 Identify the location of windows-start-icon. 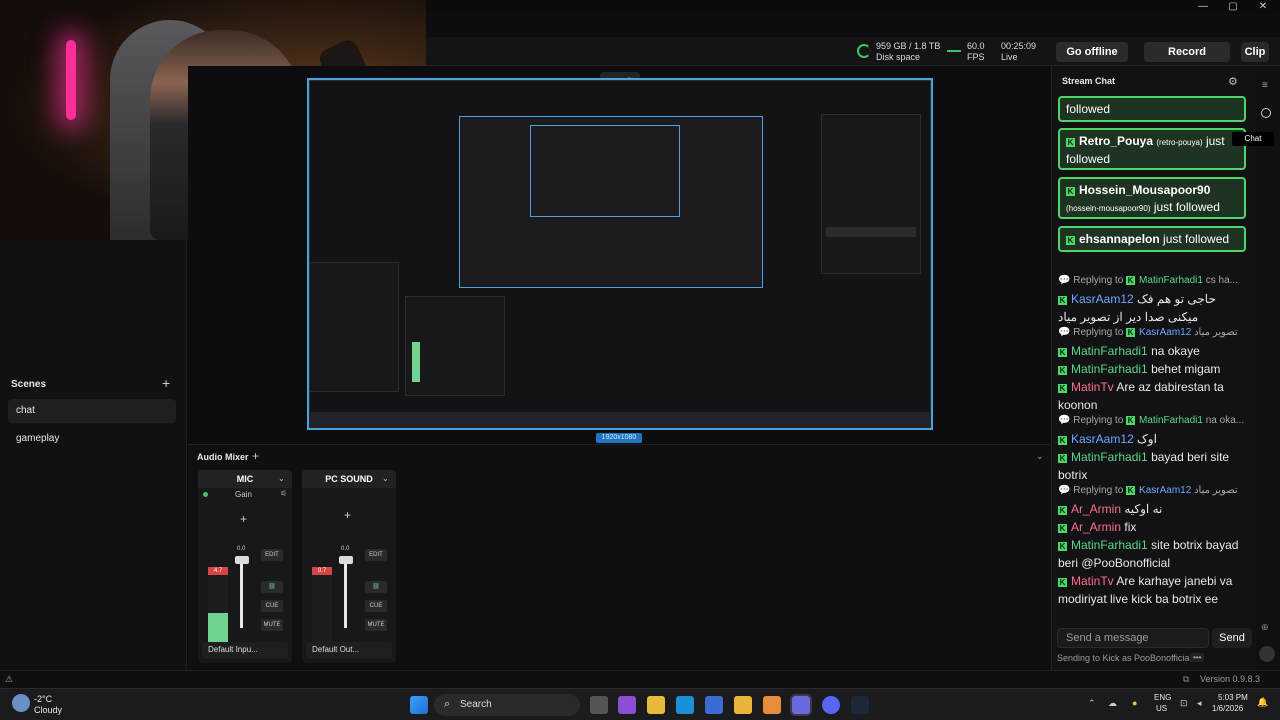
(419, 705).